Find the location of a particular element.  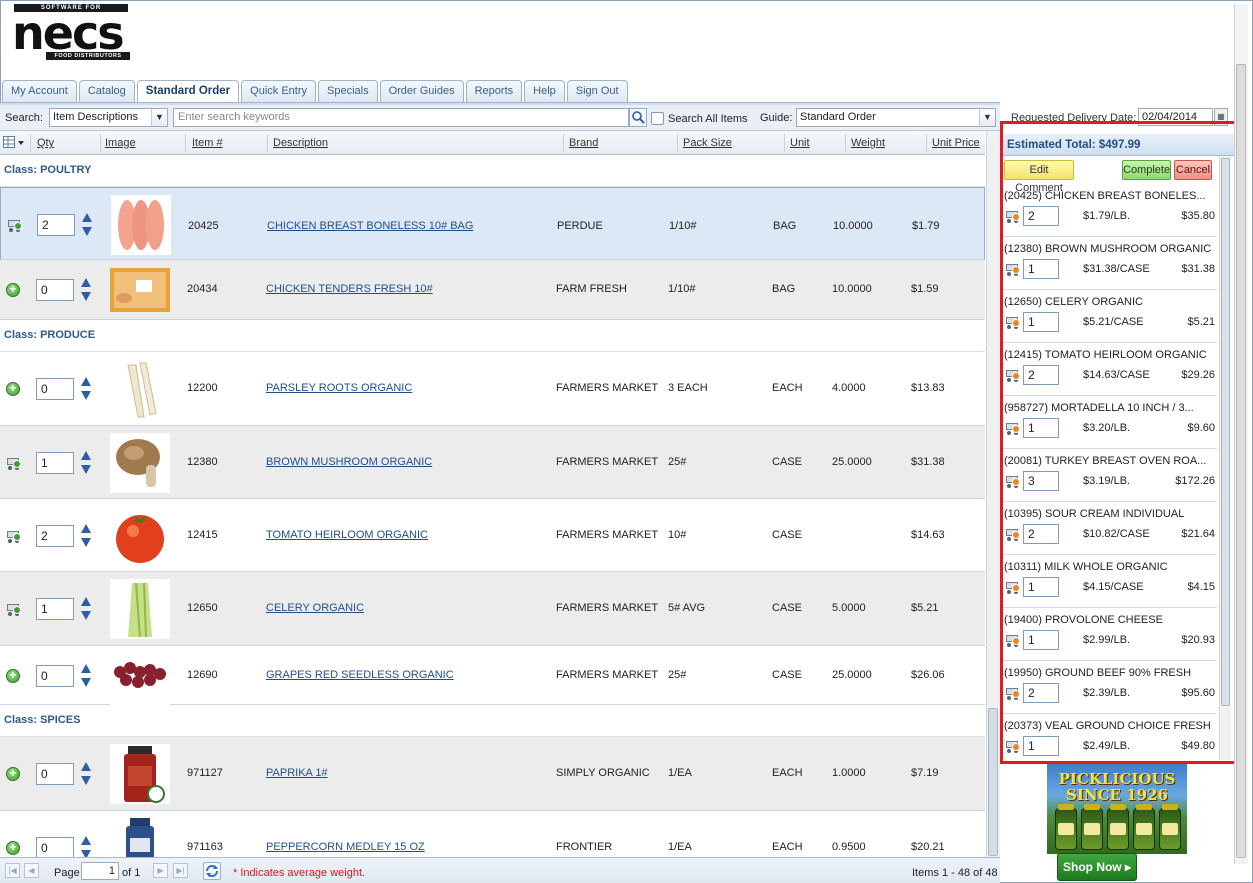

prev-page-button: ◀ is located at coordinates (31, 870).